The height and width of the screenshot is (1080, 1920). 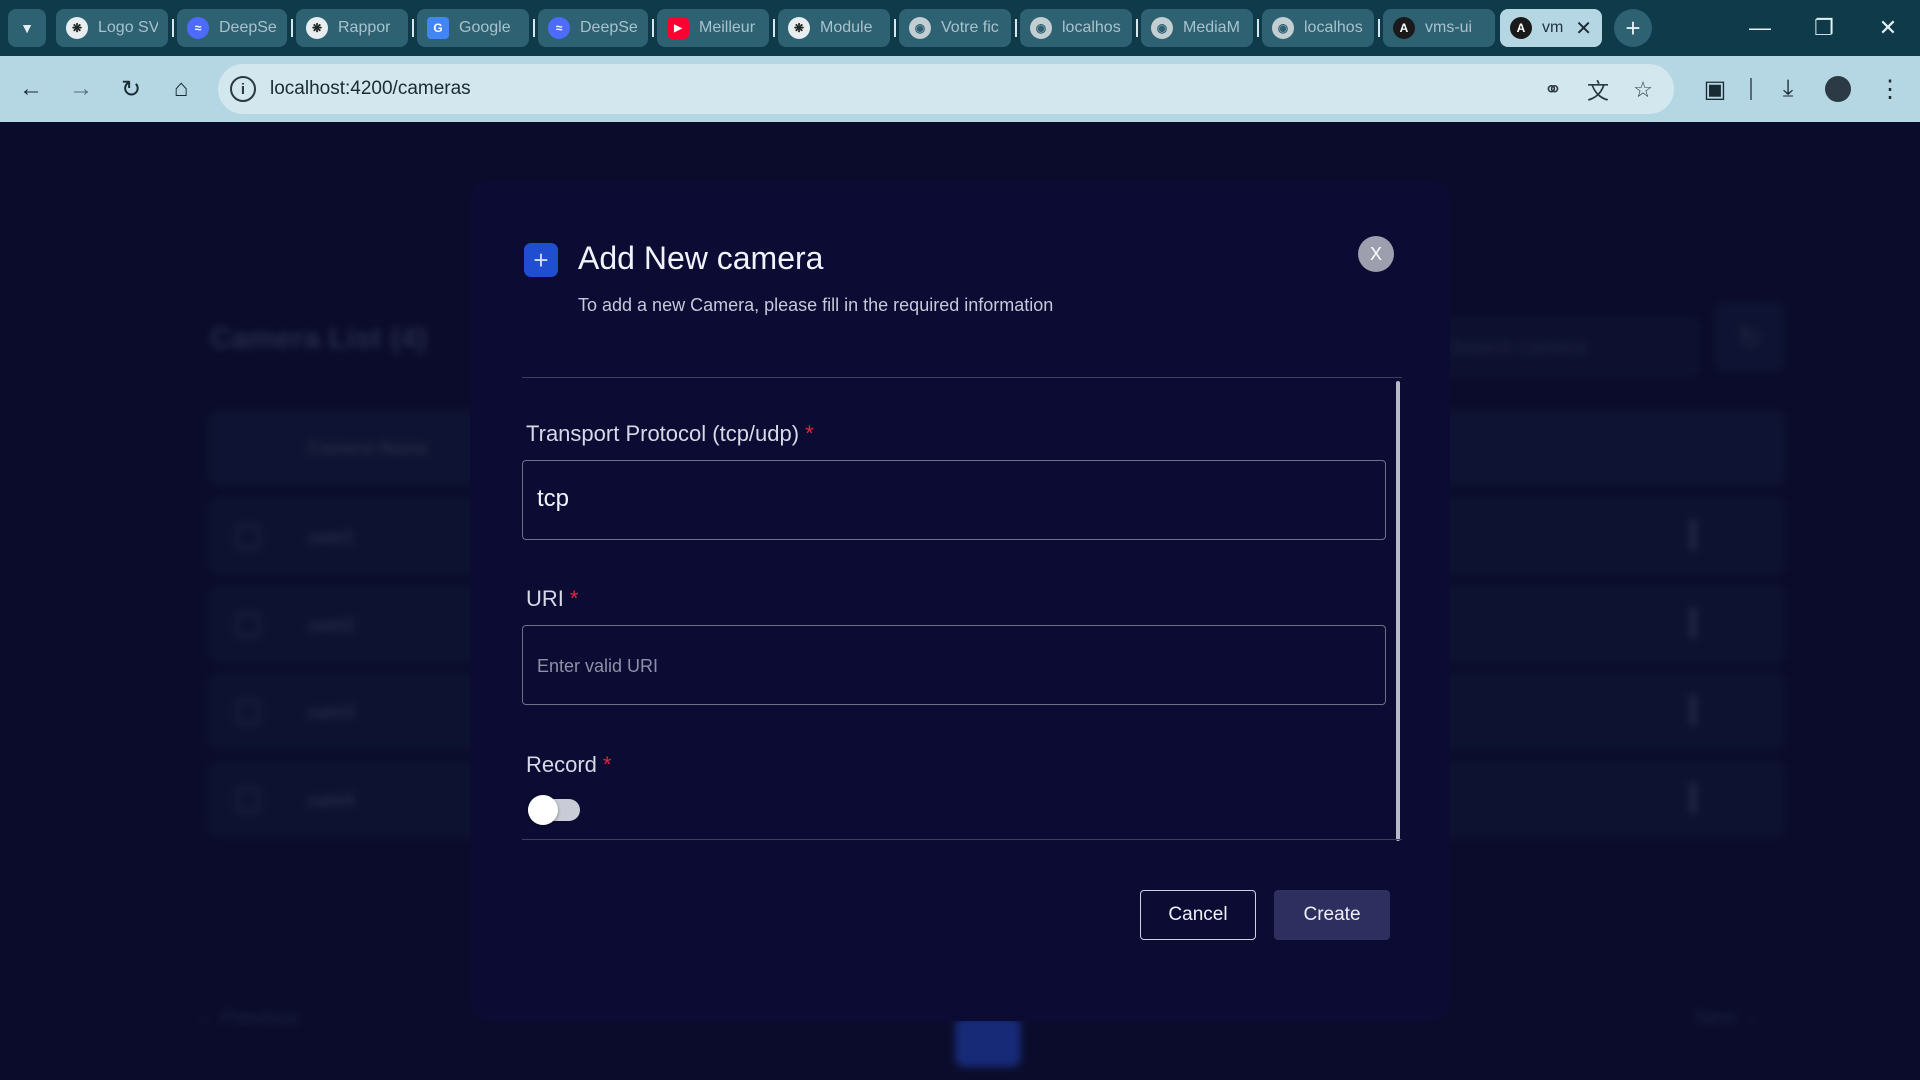 What do you see at coordinates (954, 665) in the screenshot?
I see `uri-input: Enter valid URI` at bounding box center [954, 665].